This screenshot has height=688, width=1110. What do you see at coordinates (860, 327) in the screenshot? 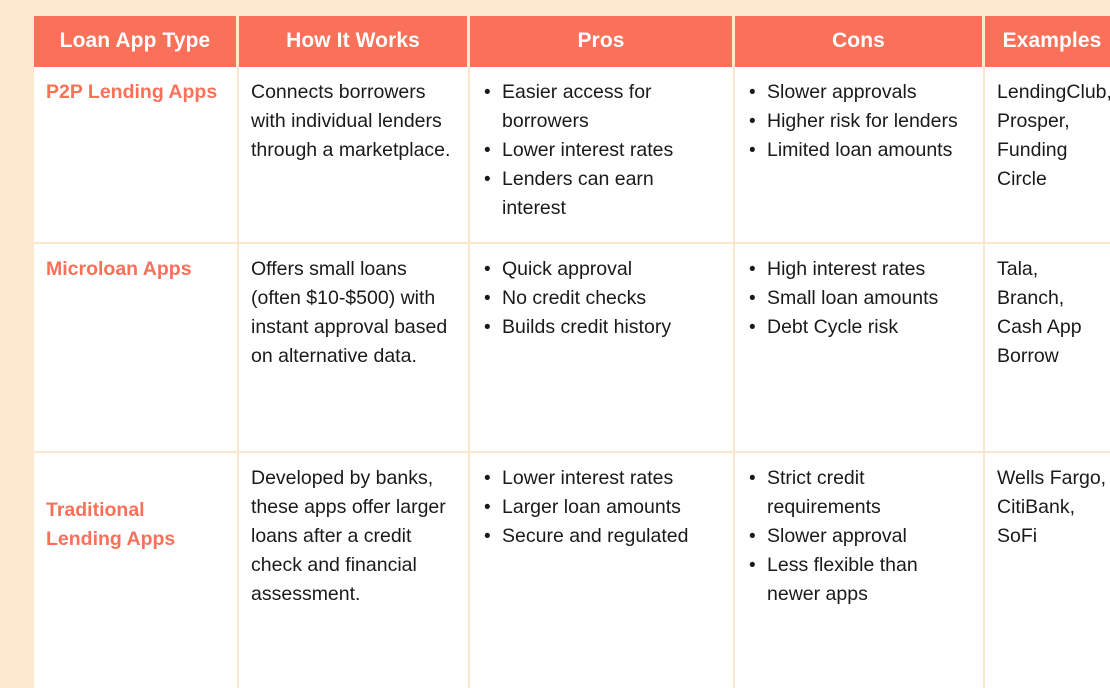
I see `list-item: Debt Cycle risk` at bounding box center [860, 327].